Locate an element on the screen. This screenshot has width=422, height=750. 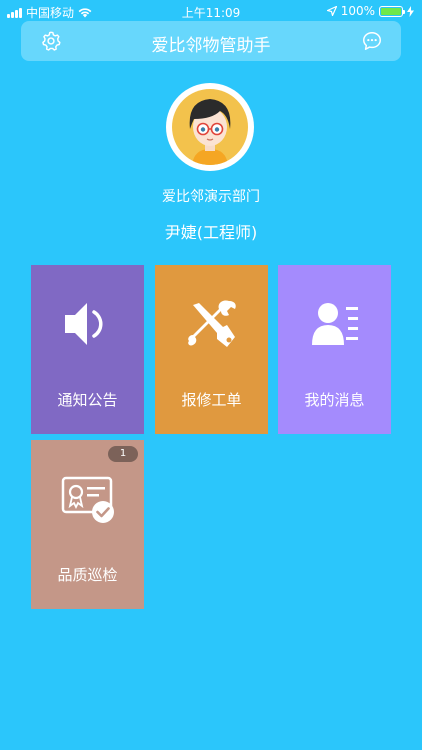
charging-bolt-icon is located at coordinates (410, 11).